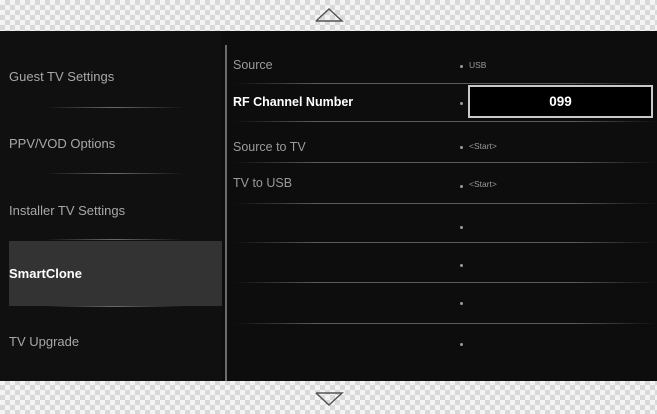 Image resolution: width=657 pixels, height=414 pixels. Describe the element at coordinates (329, 15) in the screenshot. I see `chevron-up-icon` at that location.